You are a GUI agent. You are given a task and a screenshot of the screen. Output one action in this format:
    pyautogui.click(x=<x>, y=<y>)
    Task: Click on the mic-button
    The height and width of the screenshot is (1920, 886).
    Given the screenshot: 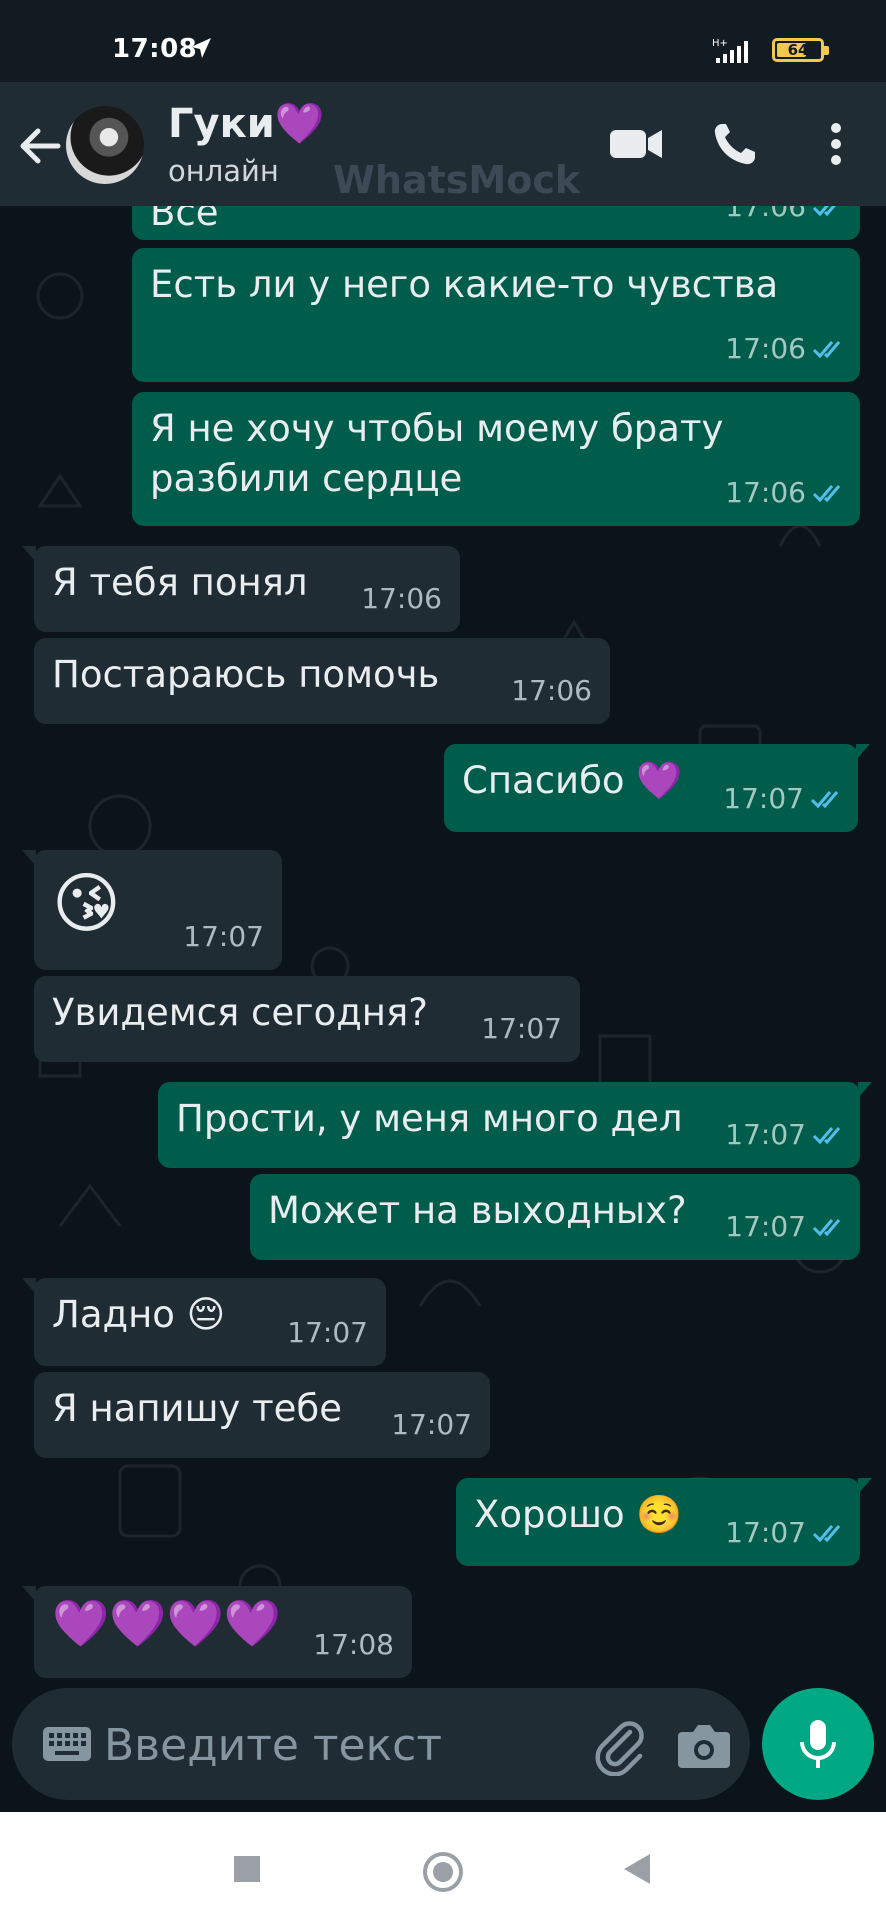 What is the action you would take?
    pyautogui.click(x=818, y=1744)
    